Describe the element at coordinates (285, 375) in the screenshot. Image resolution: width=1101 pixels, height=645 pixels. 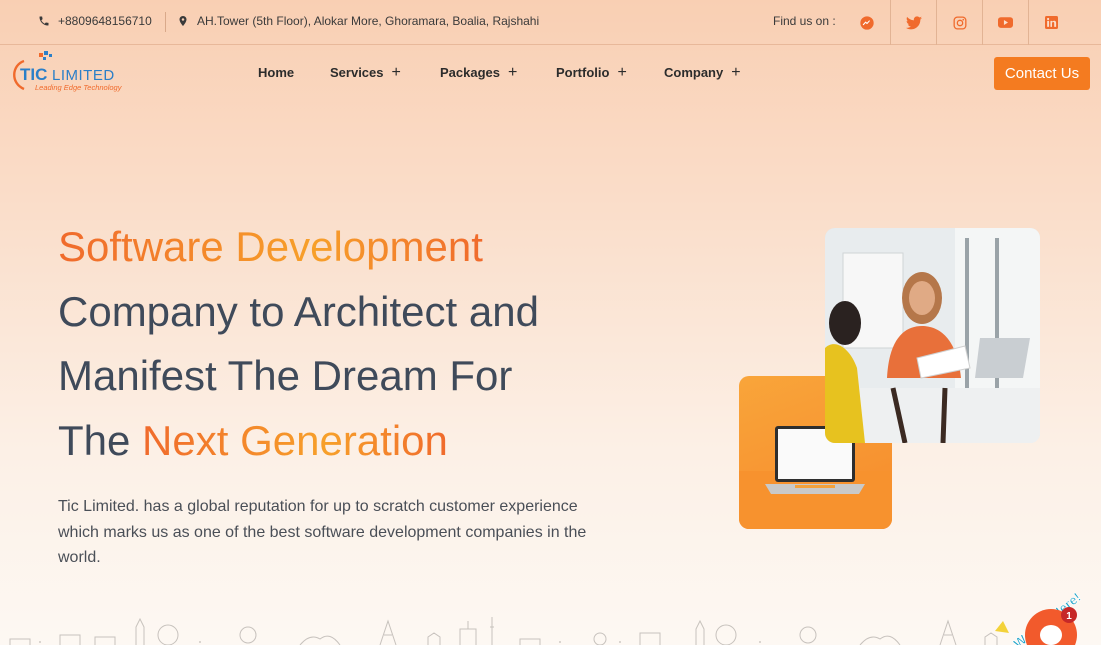
I see `hero-title-line-3: Manifest The Dream For` at that location.